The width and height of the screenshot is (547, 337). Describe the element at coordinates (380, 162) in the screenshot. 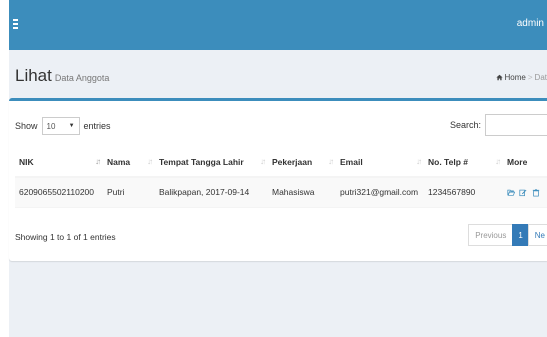

I see `column-header-email: Email ↓↑` at that location.